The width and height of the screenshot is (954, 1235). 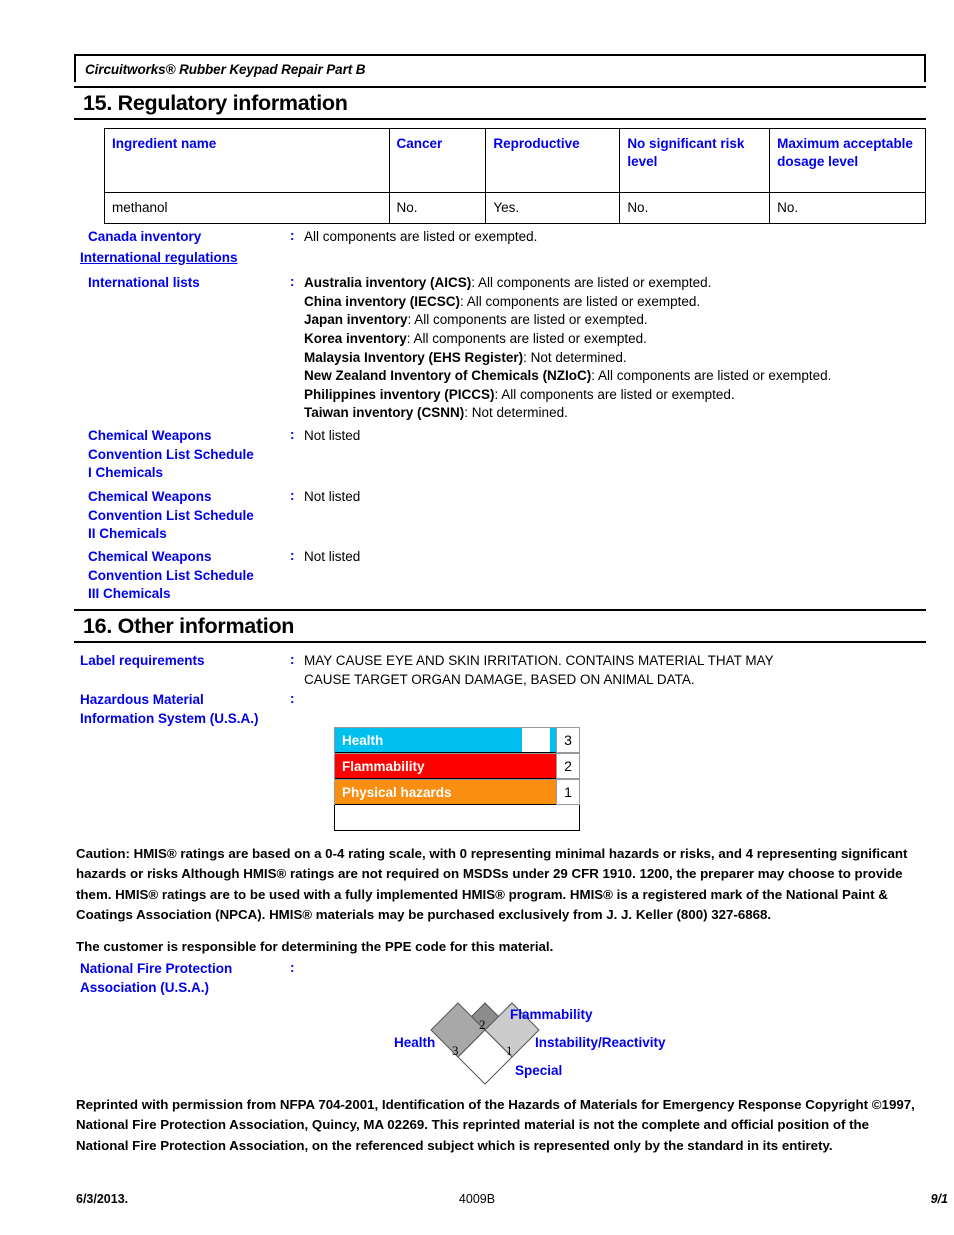 What do you see at coordinates (171, 454) in the screenshot?
I see `cwc-i-label-line2: Convention List Schedule` at bounding box center [171, 454].